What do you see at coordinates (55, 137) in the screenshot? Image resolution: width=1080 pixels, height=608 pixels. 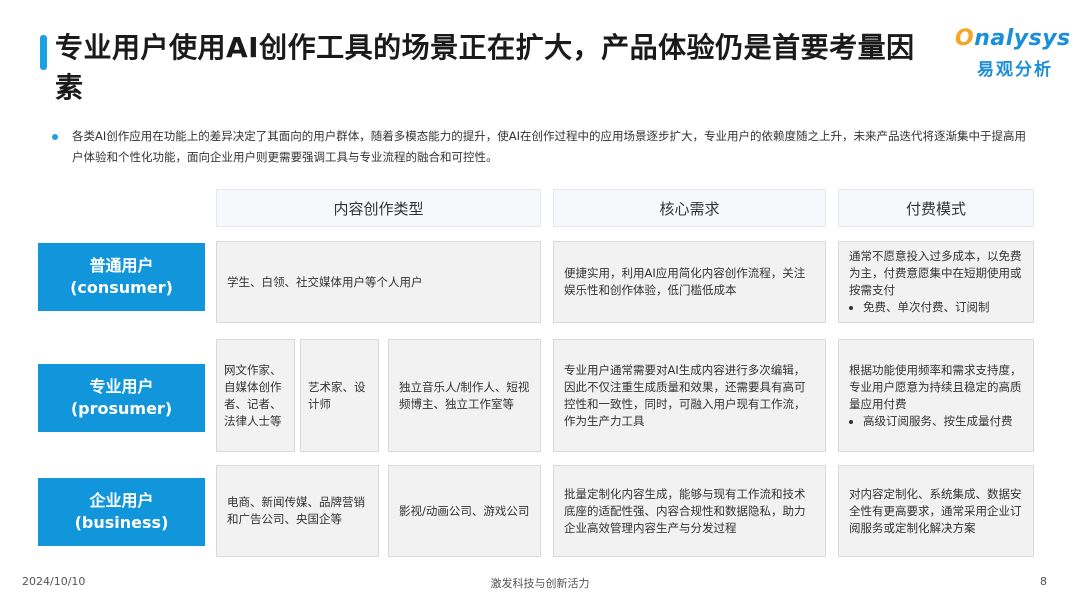 I see `bullet-dot-icon` at bounding box center [55, 137].